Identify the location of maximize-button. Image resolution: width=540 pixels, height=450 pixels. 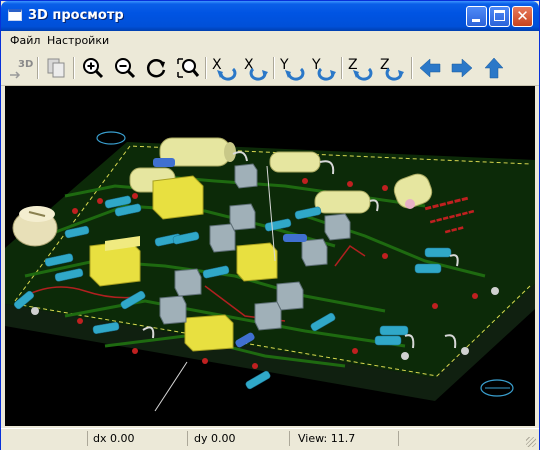
(499, 16).